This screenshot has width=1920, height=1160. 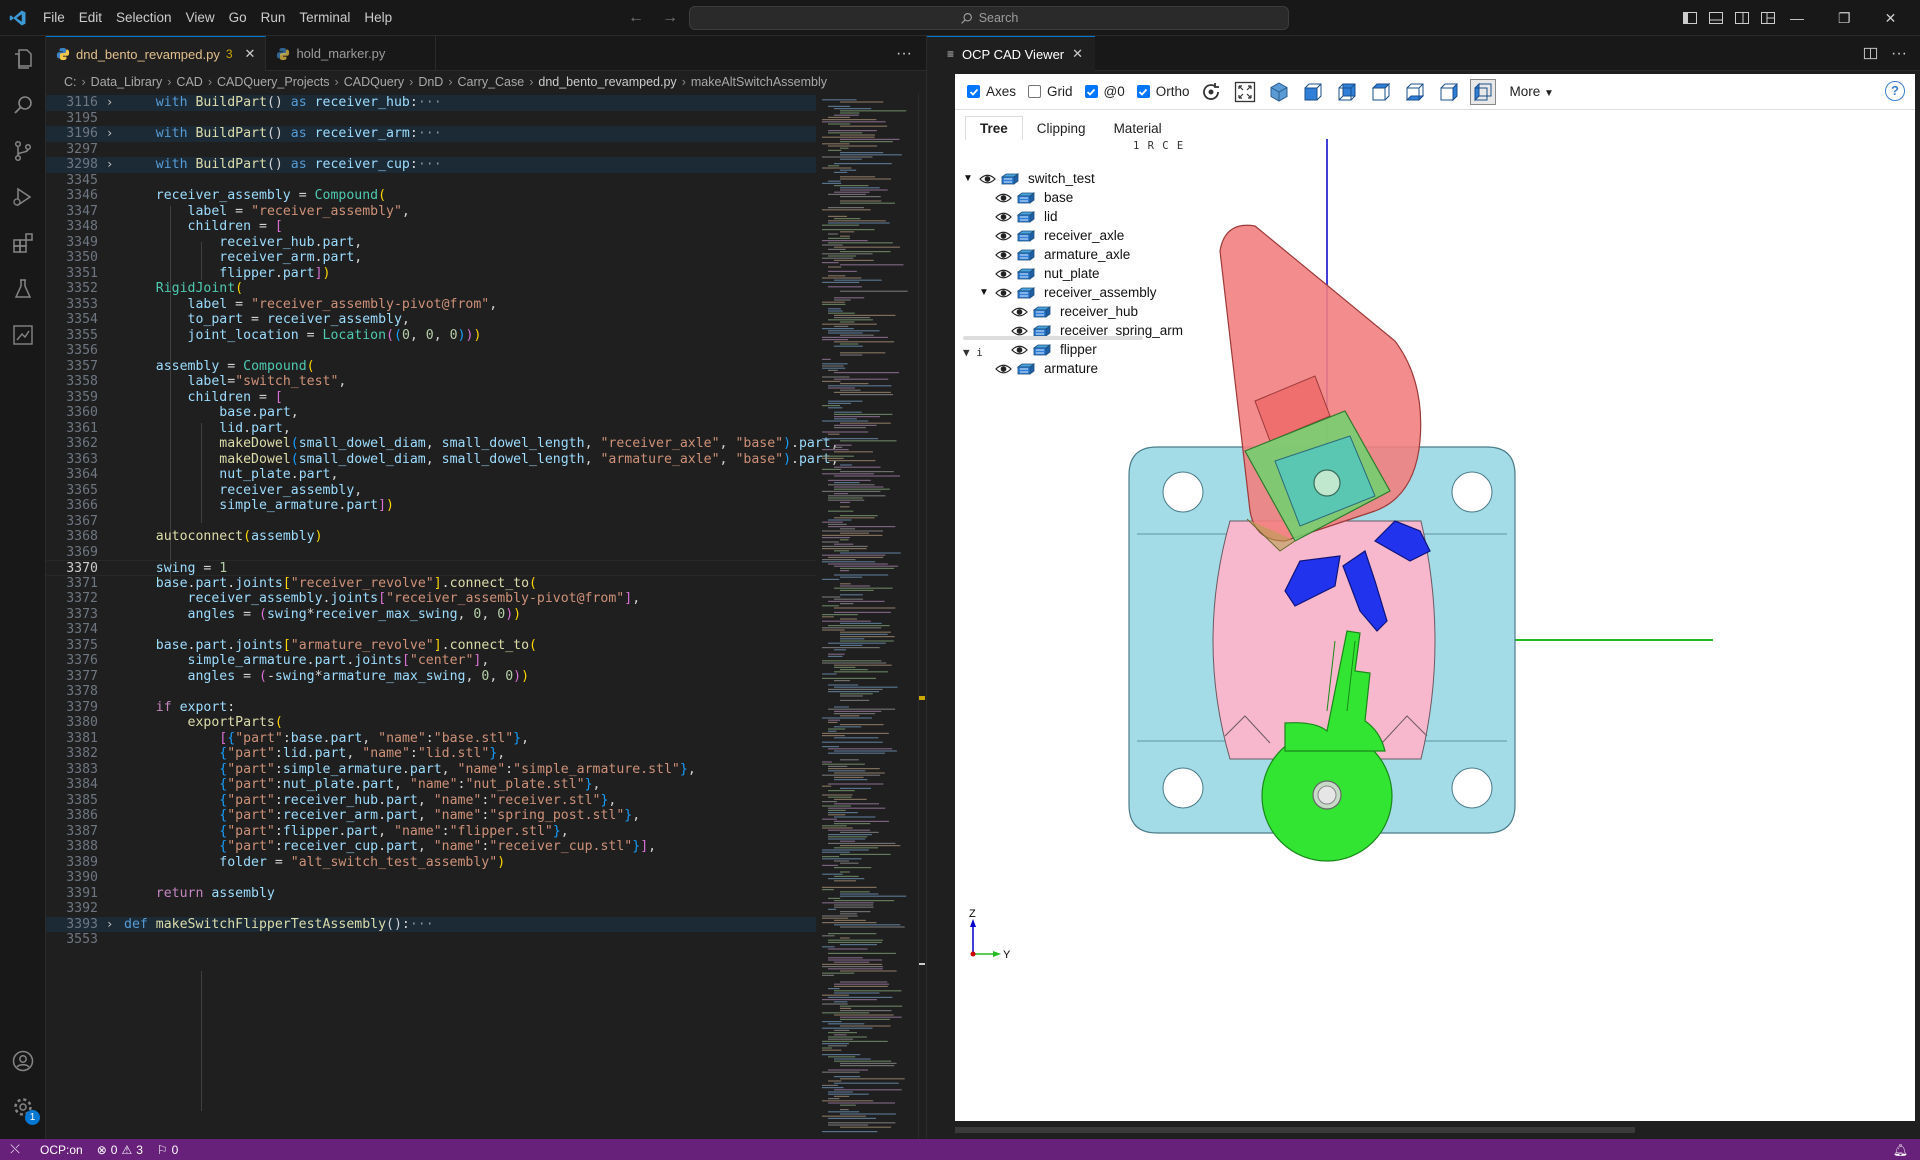 What do you see at coordinates (1381, 92) in the screenshot?
I see `top-view-icon` at bounding box center [1381, 92].